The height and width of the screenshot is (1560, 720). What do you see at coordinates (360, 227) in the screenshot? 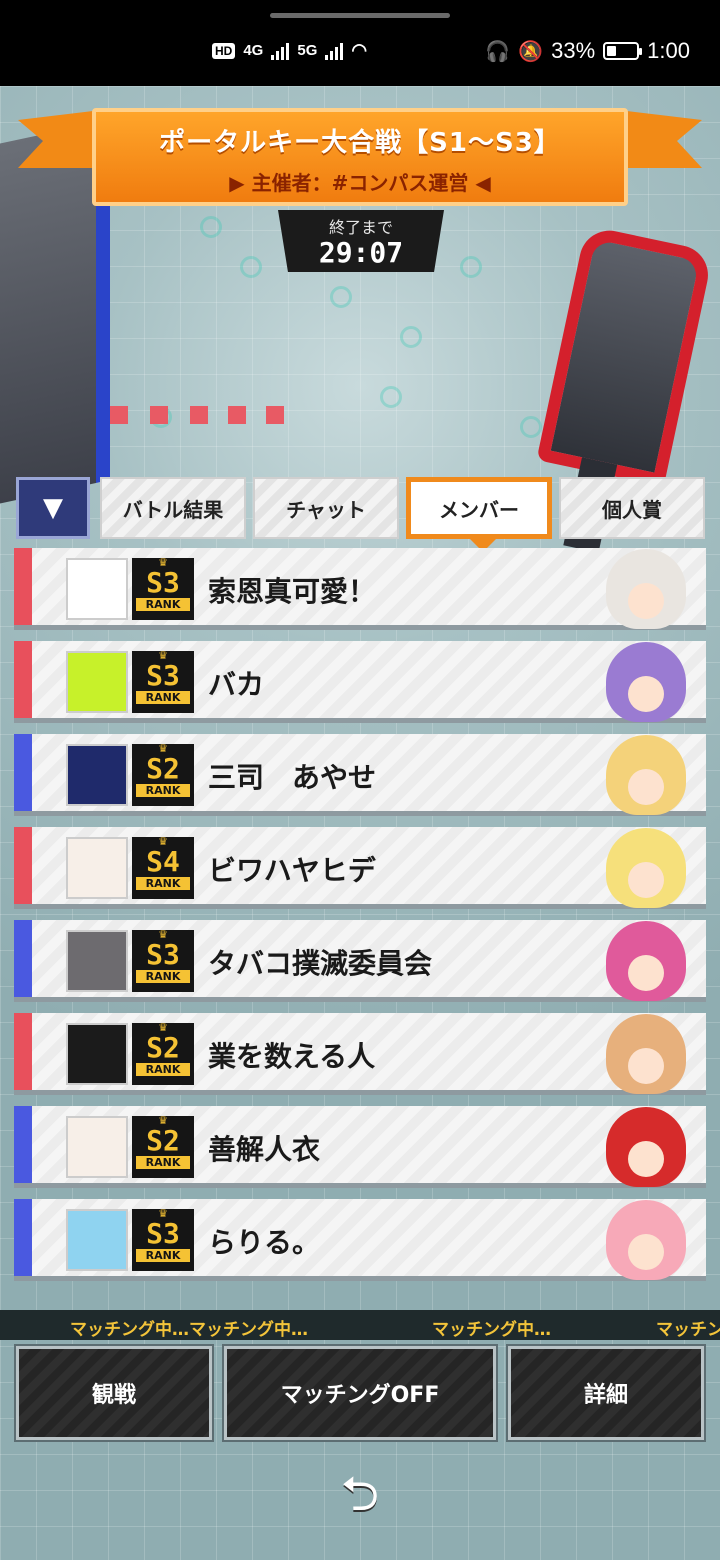
I see `timer-label: 終了まで` at bounding box center [360, 227].